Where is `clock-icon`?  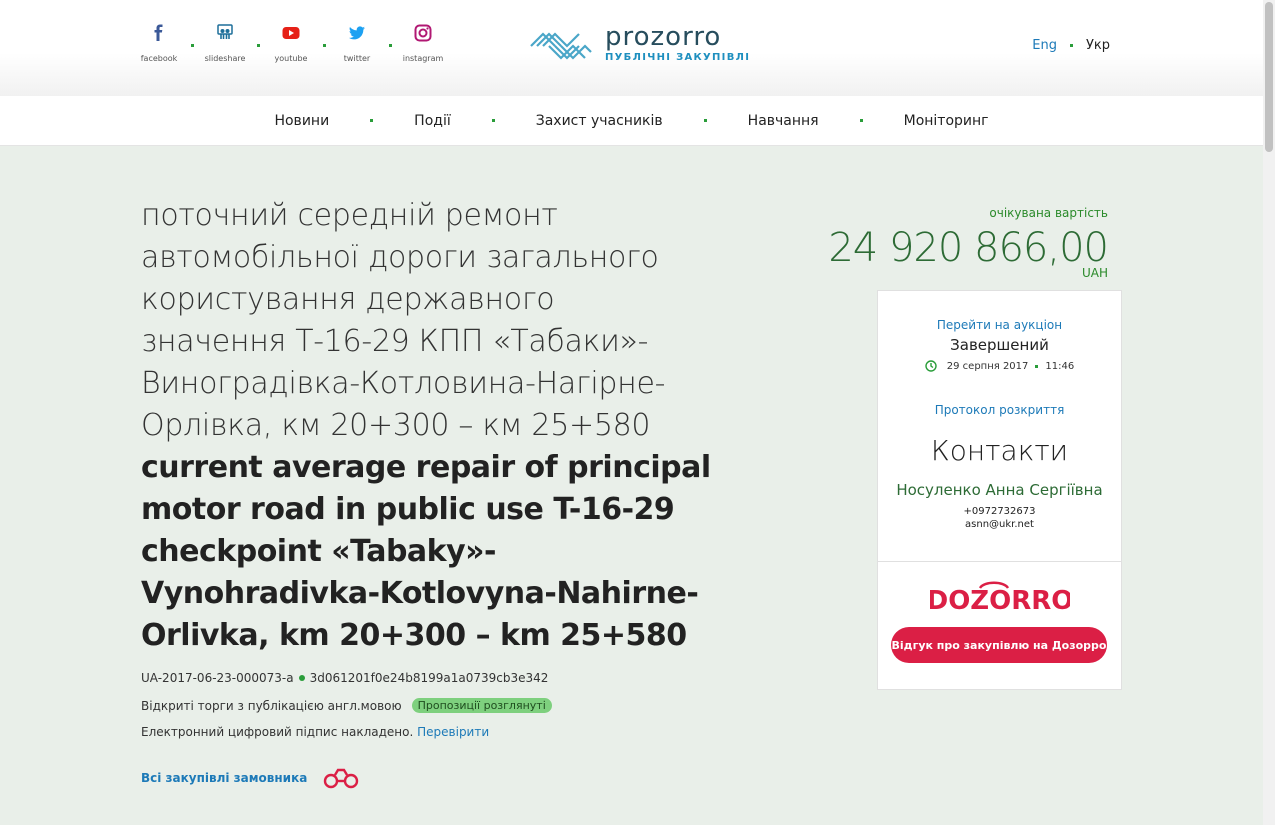 clock-icon is located at coordinates (931, 366).